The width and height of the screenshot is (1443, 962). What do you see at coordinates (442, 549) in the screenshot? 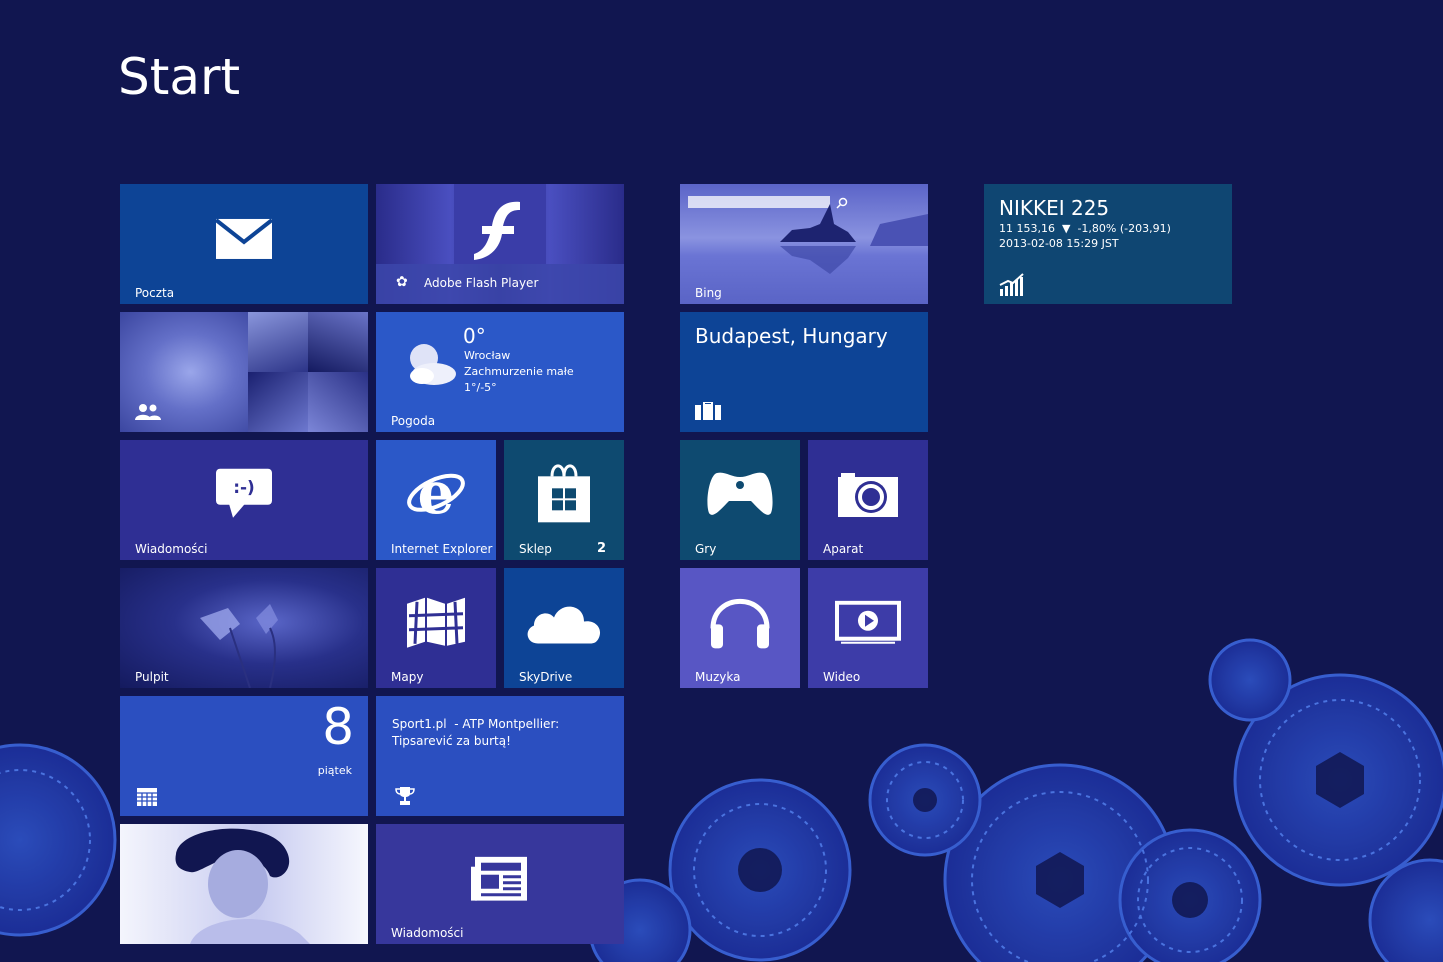
I see `tile-ie-label: Internet Explorer` at bounding box center [442, 549].